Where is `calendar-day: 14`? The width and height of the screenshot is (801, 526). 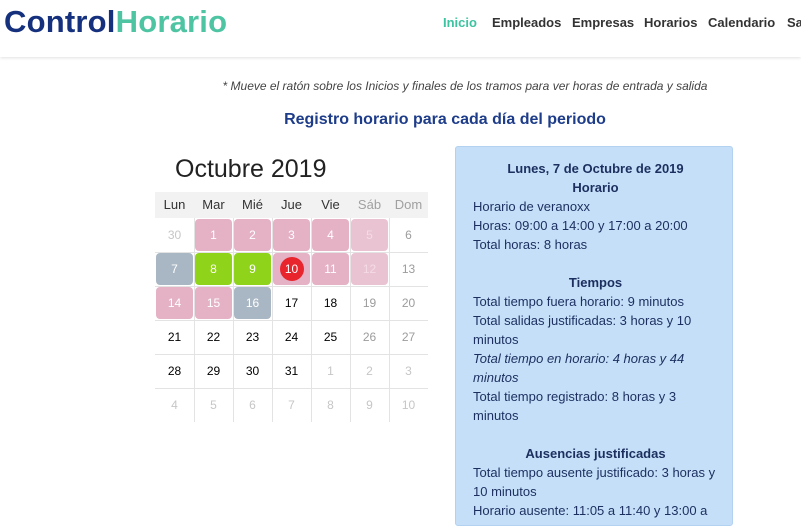 calendar-day: 14 is located at coordinates (174, 303).